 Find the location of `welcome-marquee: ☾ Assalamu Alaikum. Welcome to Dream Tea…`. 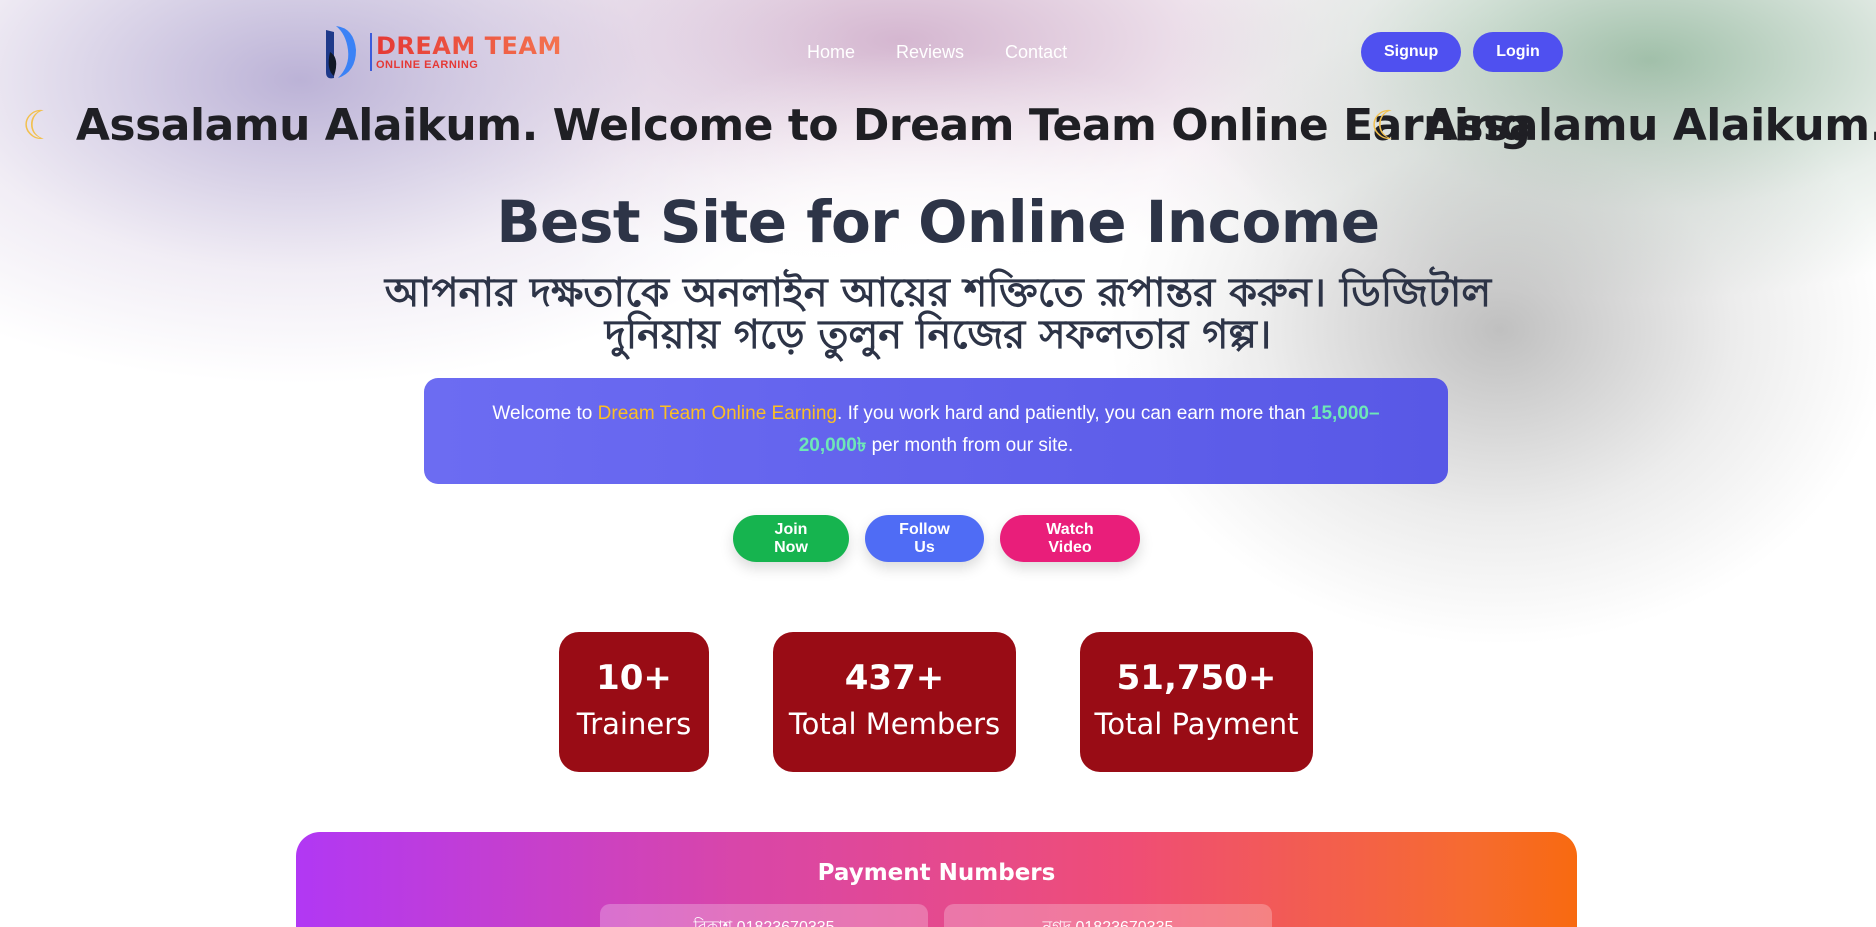

welcome-marquee: ☾ Assalamu Alaikum. Welcome to Dream Tea… is located at coordinates (938, 130).